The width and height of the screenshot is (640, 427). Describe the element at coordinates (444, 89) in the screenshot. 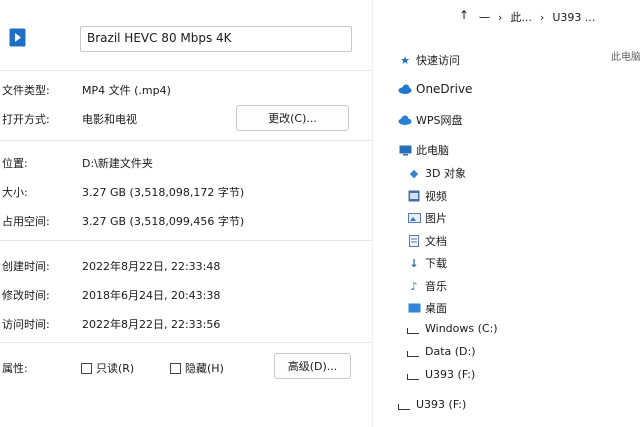

I see `nav-item-label: OneDrive` at that location.